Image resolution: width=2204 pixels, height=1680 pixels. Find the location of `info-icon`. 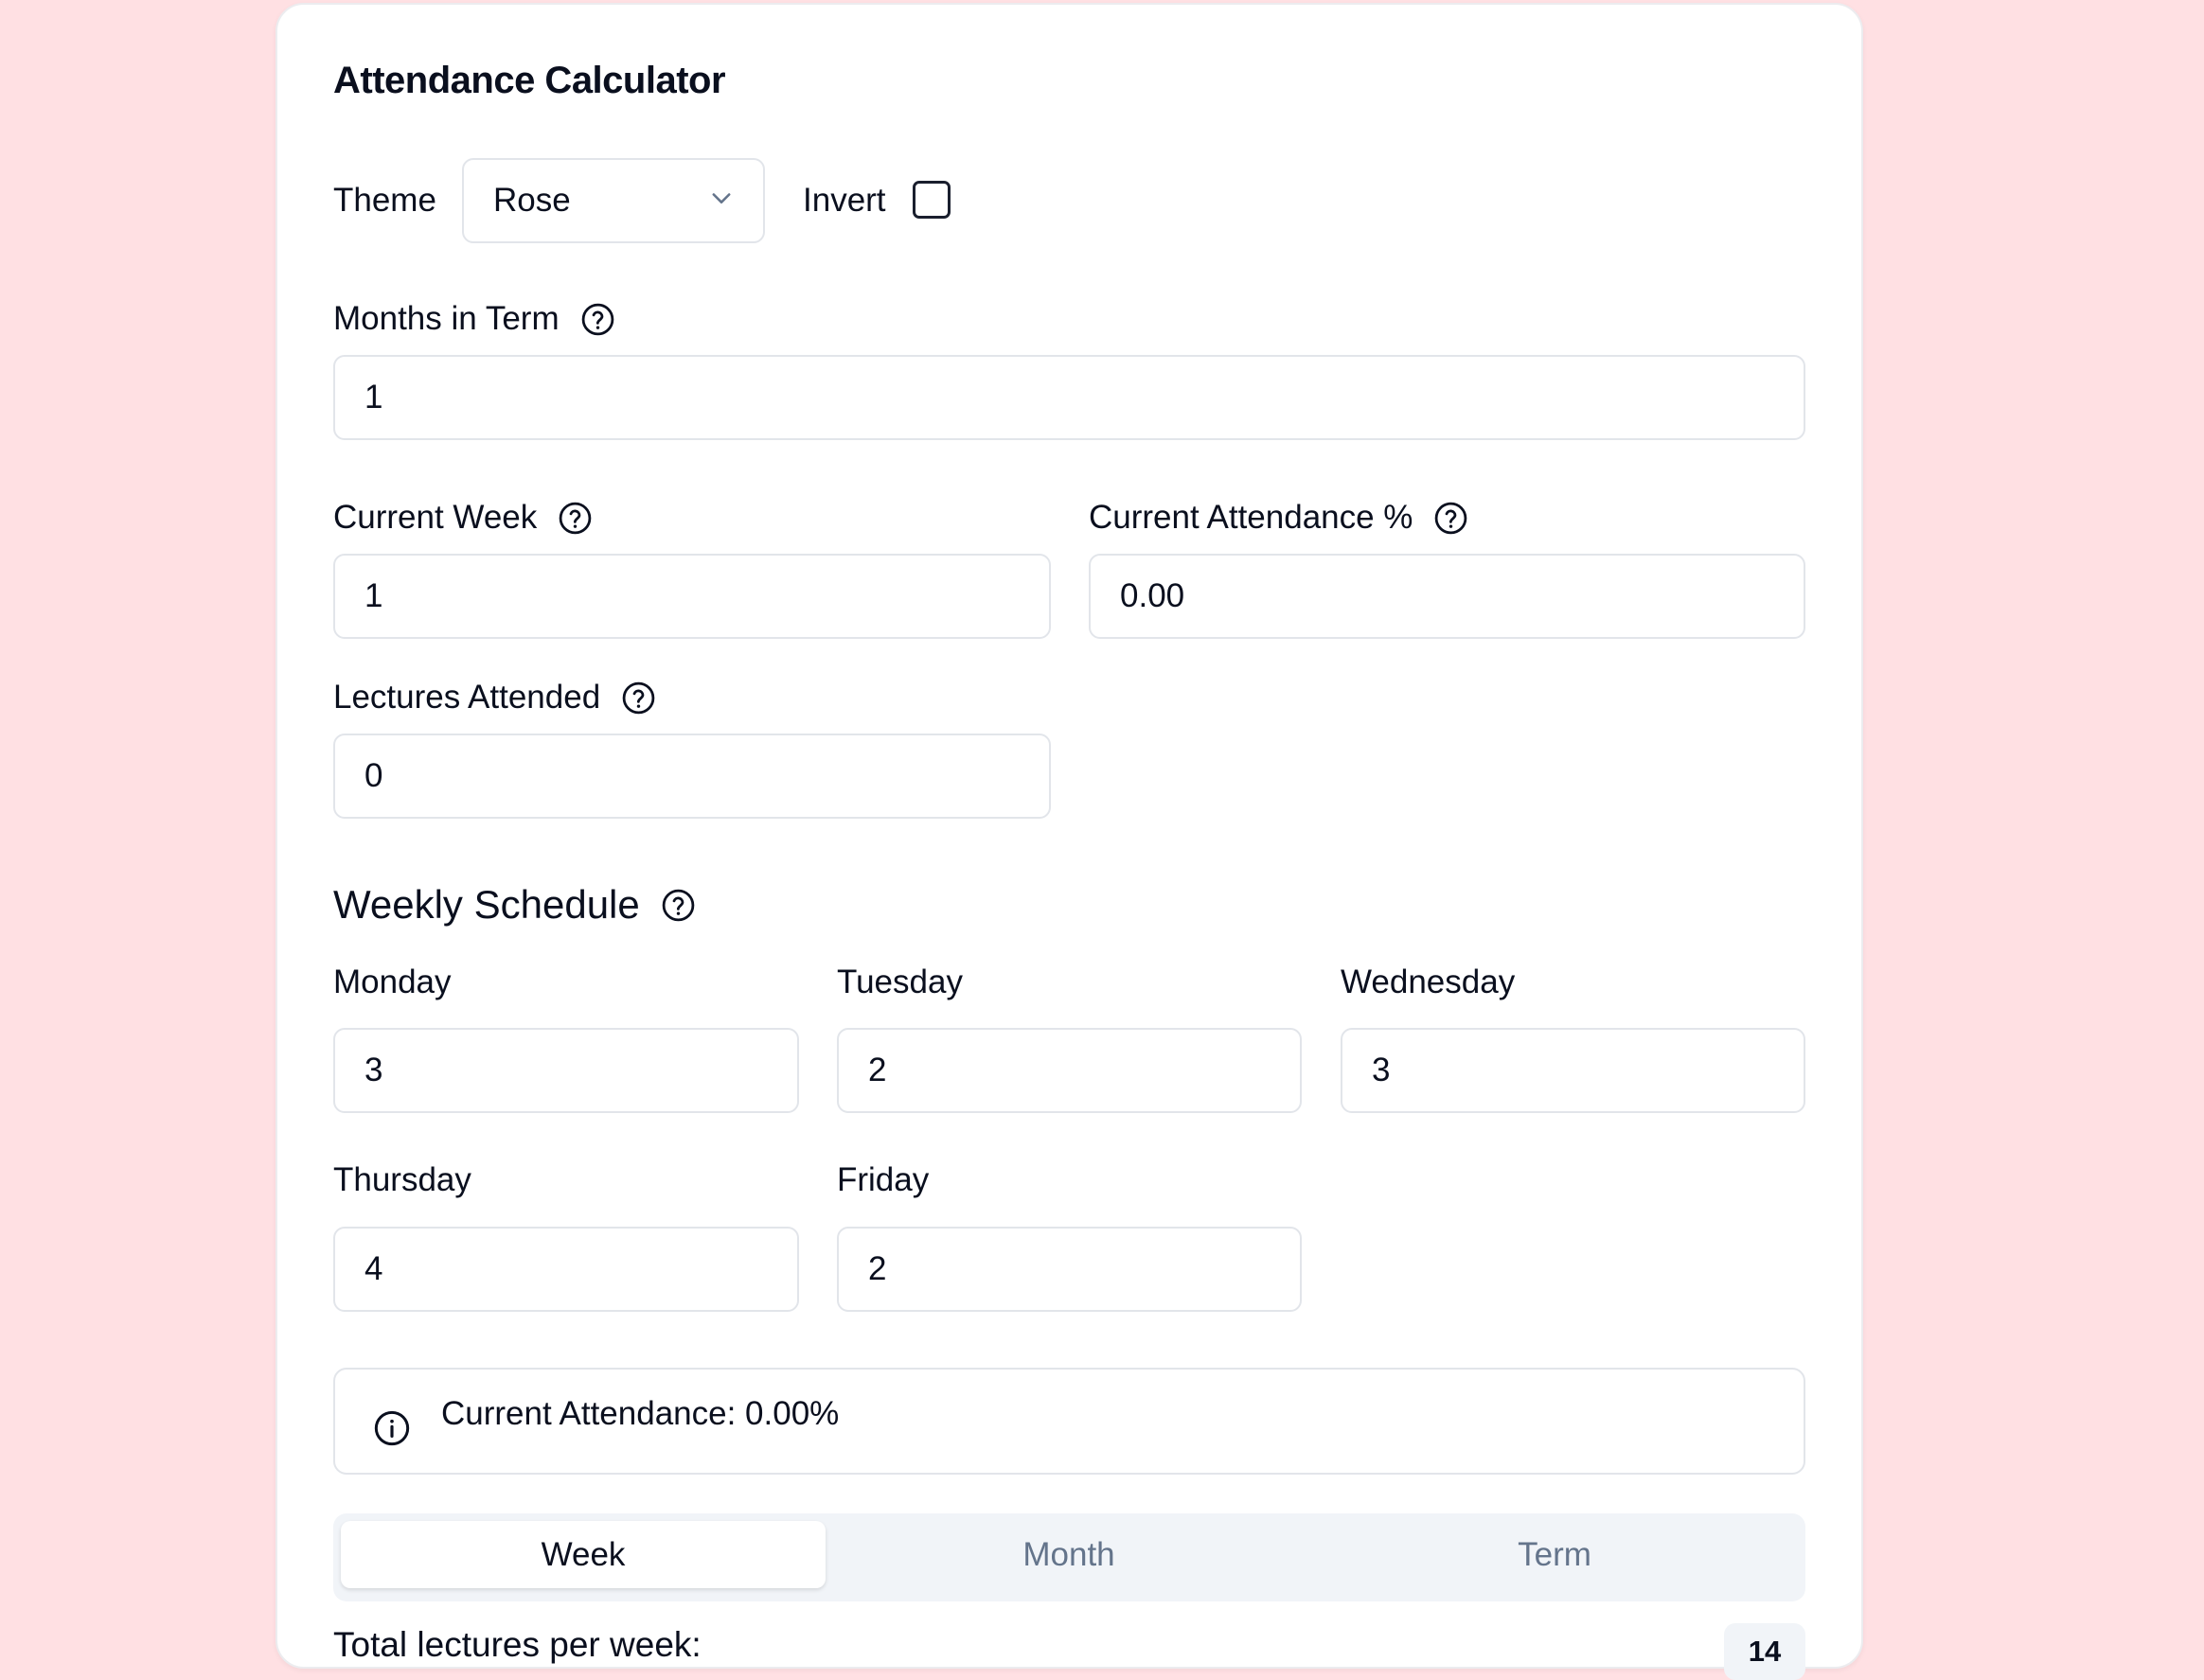

info-icon is located at coordinates (392, 1430).